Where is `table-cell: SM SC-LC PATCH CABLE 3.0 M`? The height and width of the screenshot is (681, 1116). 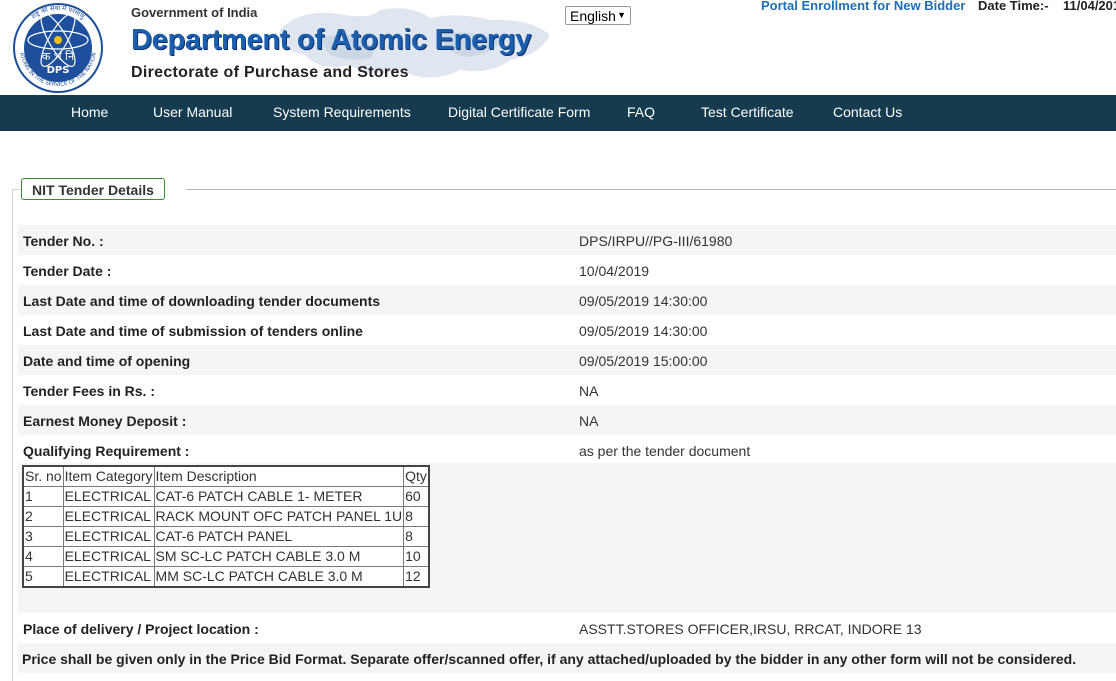 table-cell: SM SC-LC PATCH CABLE 3.0 M is located at coordinates (279, 556).